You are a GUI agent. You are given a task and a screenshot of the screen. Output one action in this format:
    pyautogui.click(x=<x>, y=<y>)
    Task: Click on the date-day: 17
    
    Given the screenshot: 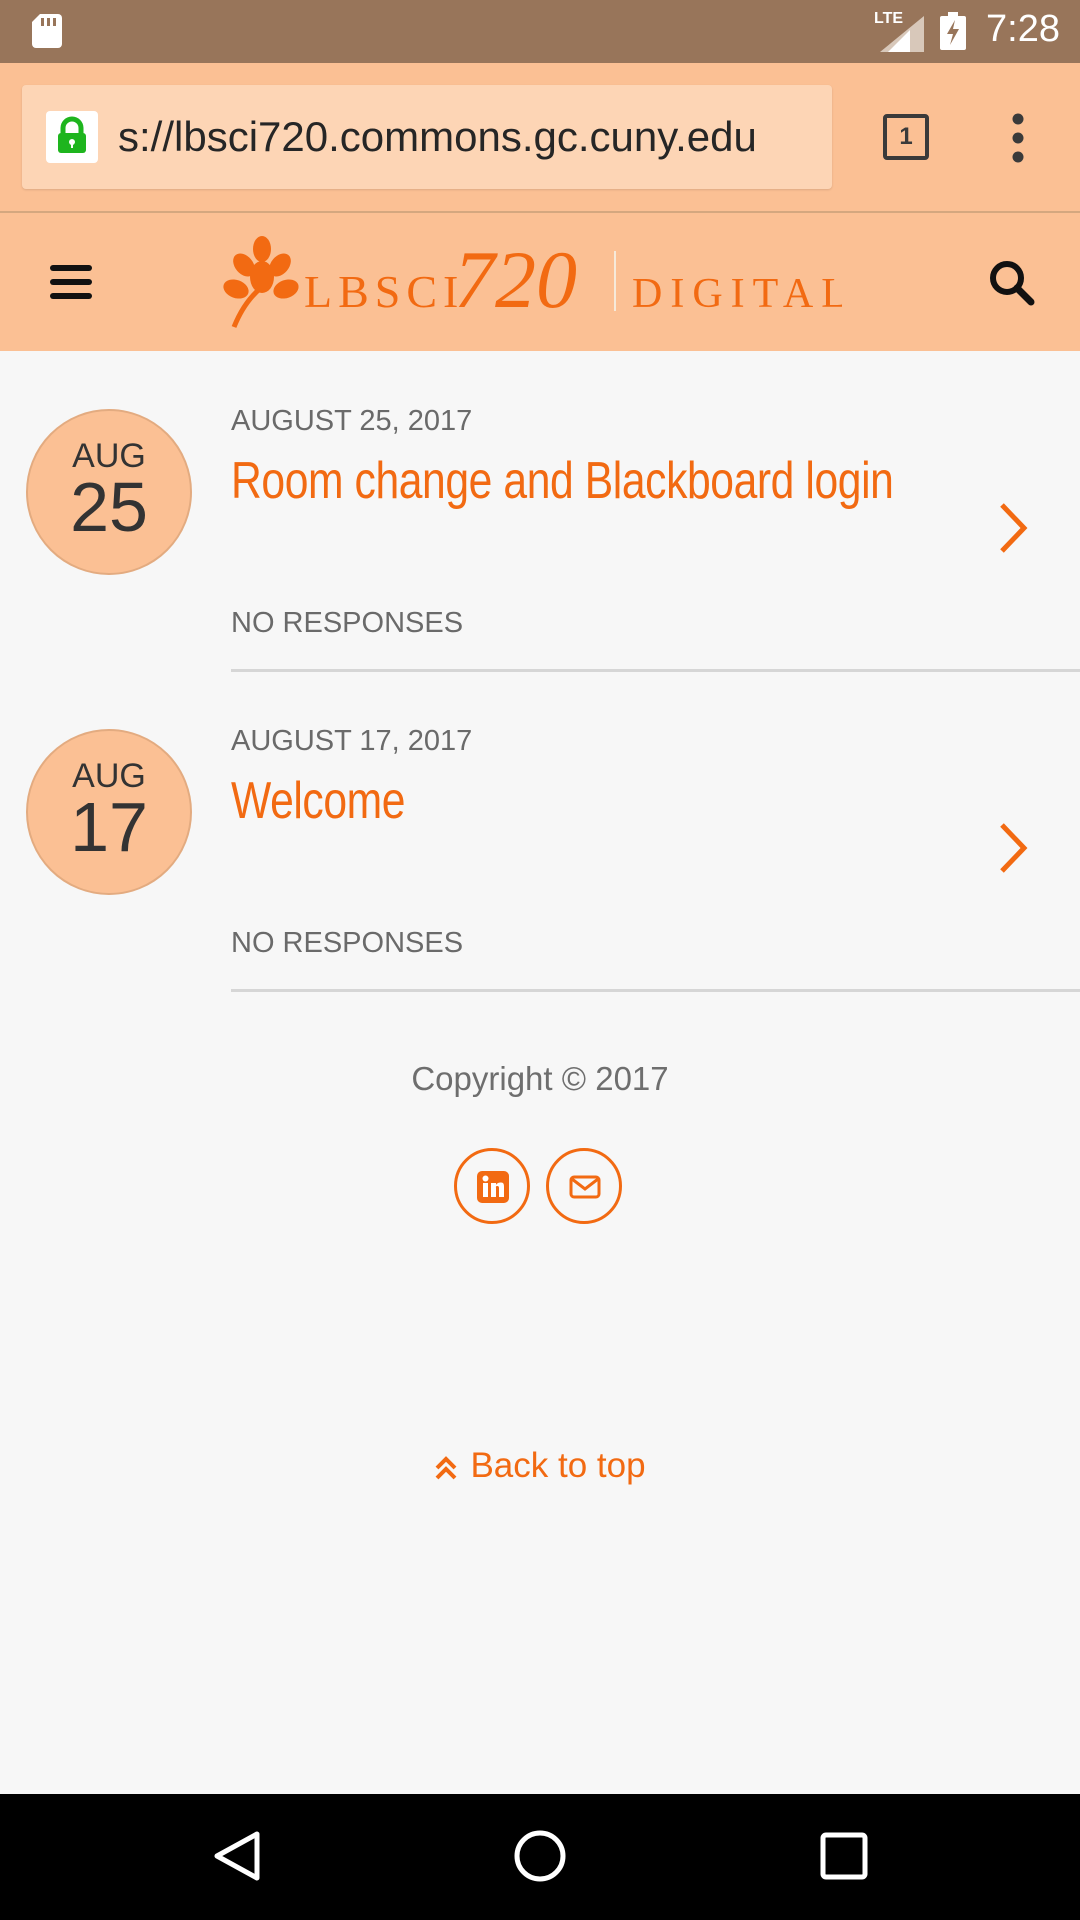 What is the action you would take?
    pyautogui.click(x=109, y=827)
    